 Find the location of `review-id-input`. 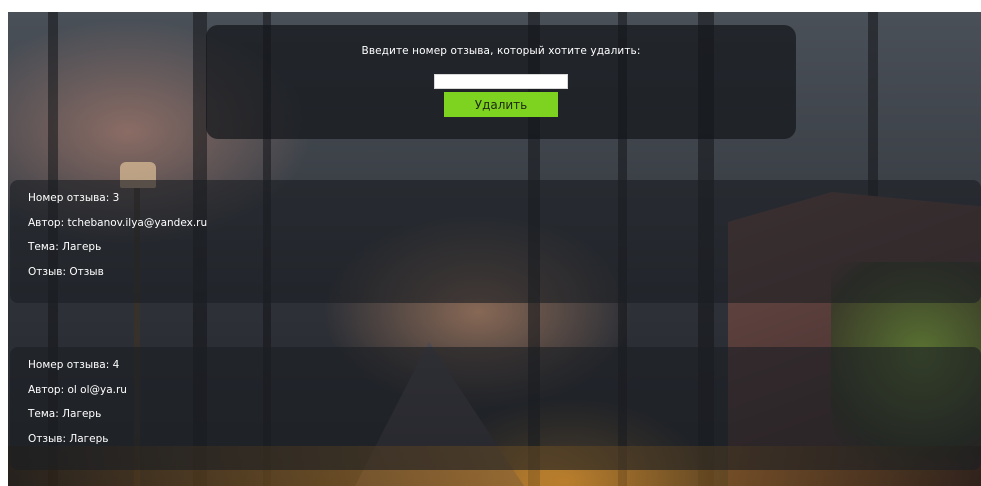

review-id-input is located at coordinates (501, 81).